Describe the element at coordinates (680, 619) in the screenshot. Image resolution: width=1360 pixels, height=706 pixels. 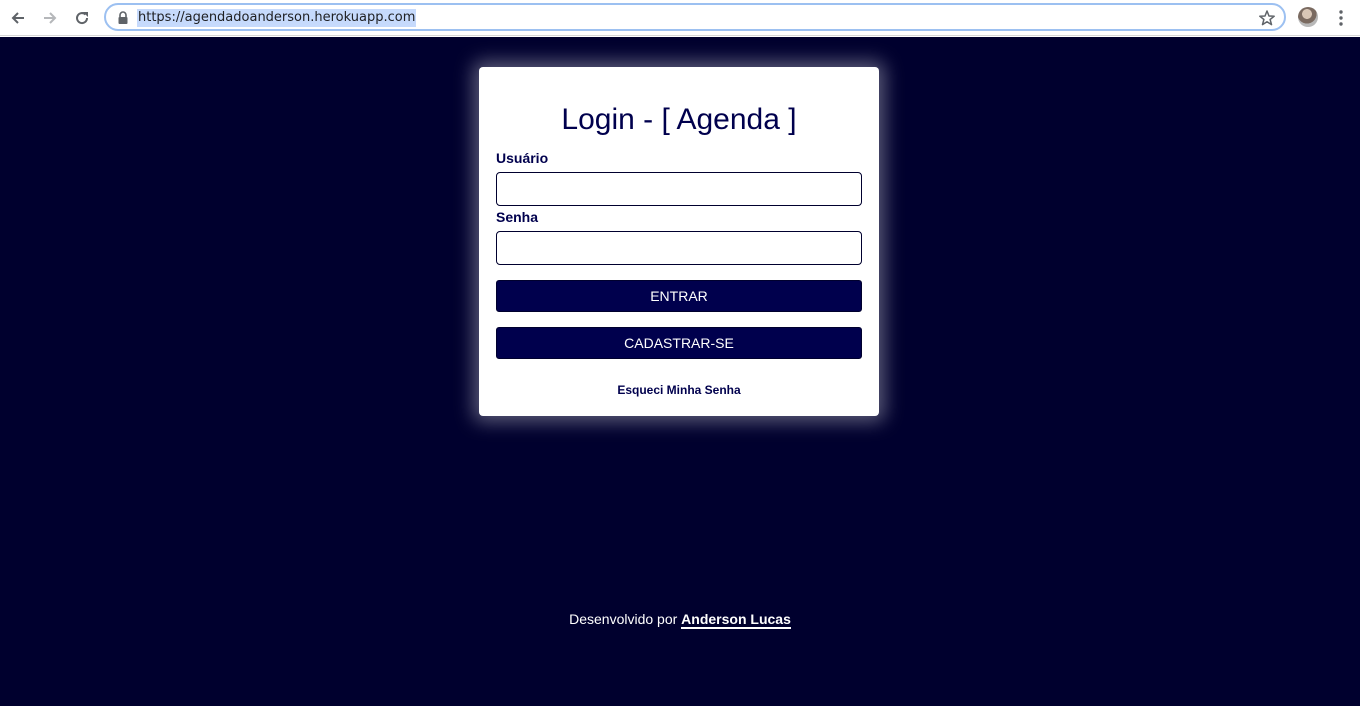
I see `footer: Desenvolvido por Anderson Lucas` at that location.